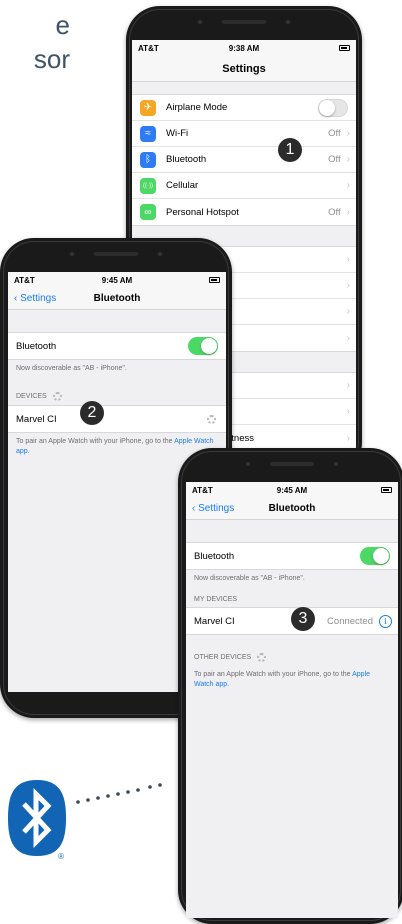 The image size is (402, 924). Describe the element at coordinates (186, 159) in the screenshot. I see `settings-row-label: Bluetooth` at that location.